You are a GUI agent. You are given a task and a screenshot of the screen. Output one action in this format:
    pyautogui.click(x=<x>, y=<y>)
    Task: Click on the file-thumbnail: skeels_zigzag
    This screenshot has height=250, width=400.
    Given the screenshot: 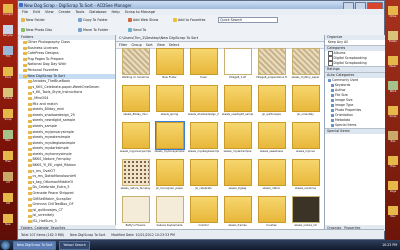 What is the action you would take?
    pyautogui.click(x=237, y=176)
    